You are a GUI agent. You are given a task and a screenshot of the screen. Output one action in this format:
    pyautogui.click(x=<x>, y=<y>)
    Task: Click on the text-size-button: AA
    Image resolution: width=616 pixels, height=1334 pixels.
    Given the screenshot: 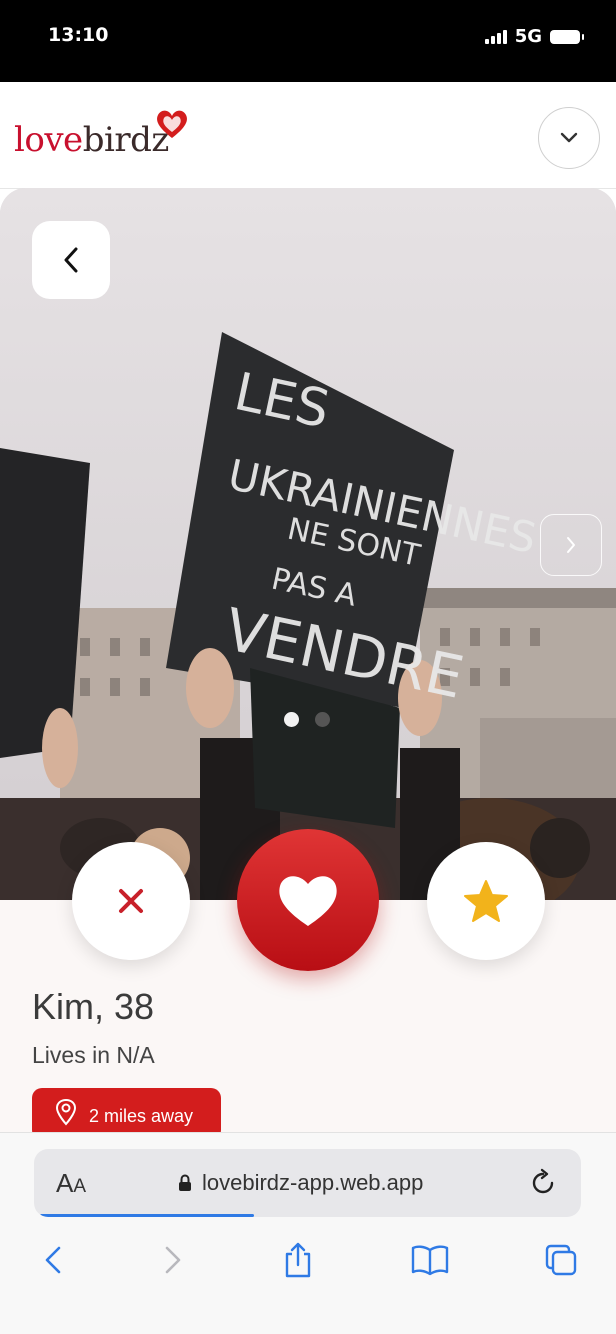 What is the action you would take?
    pyautogui.click(x=71, y=1183)
    